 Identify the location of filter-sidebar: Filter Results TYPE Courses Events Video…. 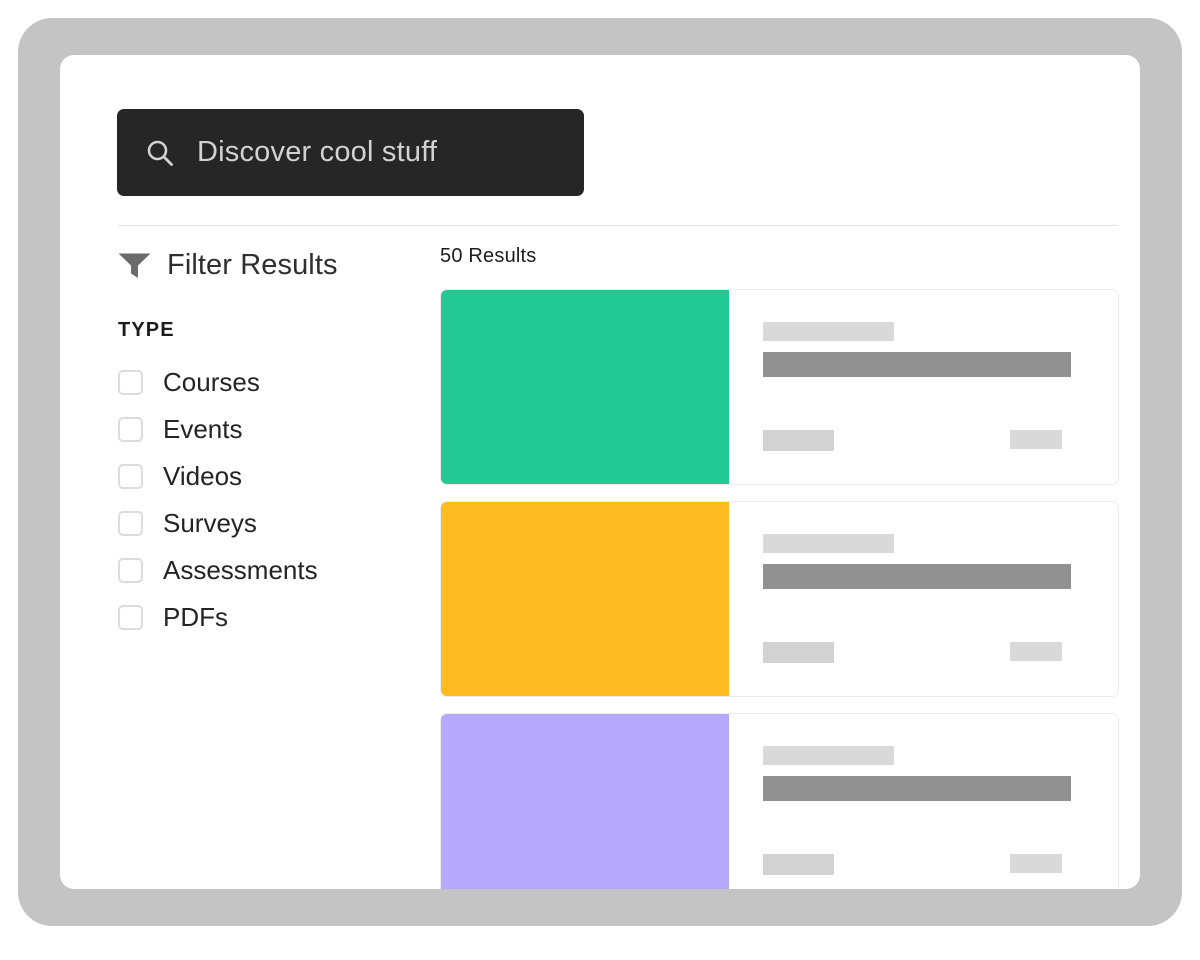
(268, 443).